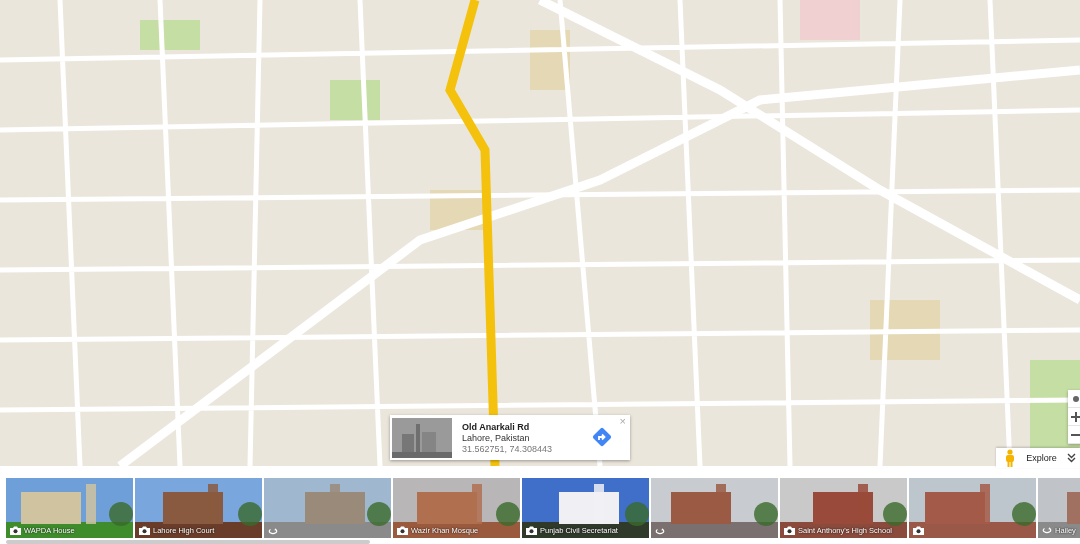 The image size is (1080, 544). Describe the element at coordinates (188, 542) in the screenshot. I see `scrollbar-thumb` at that location.